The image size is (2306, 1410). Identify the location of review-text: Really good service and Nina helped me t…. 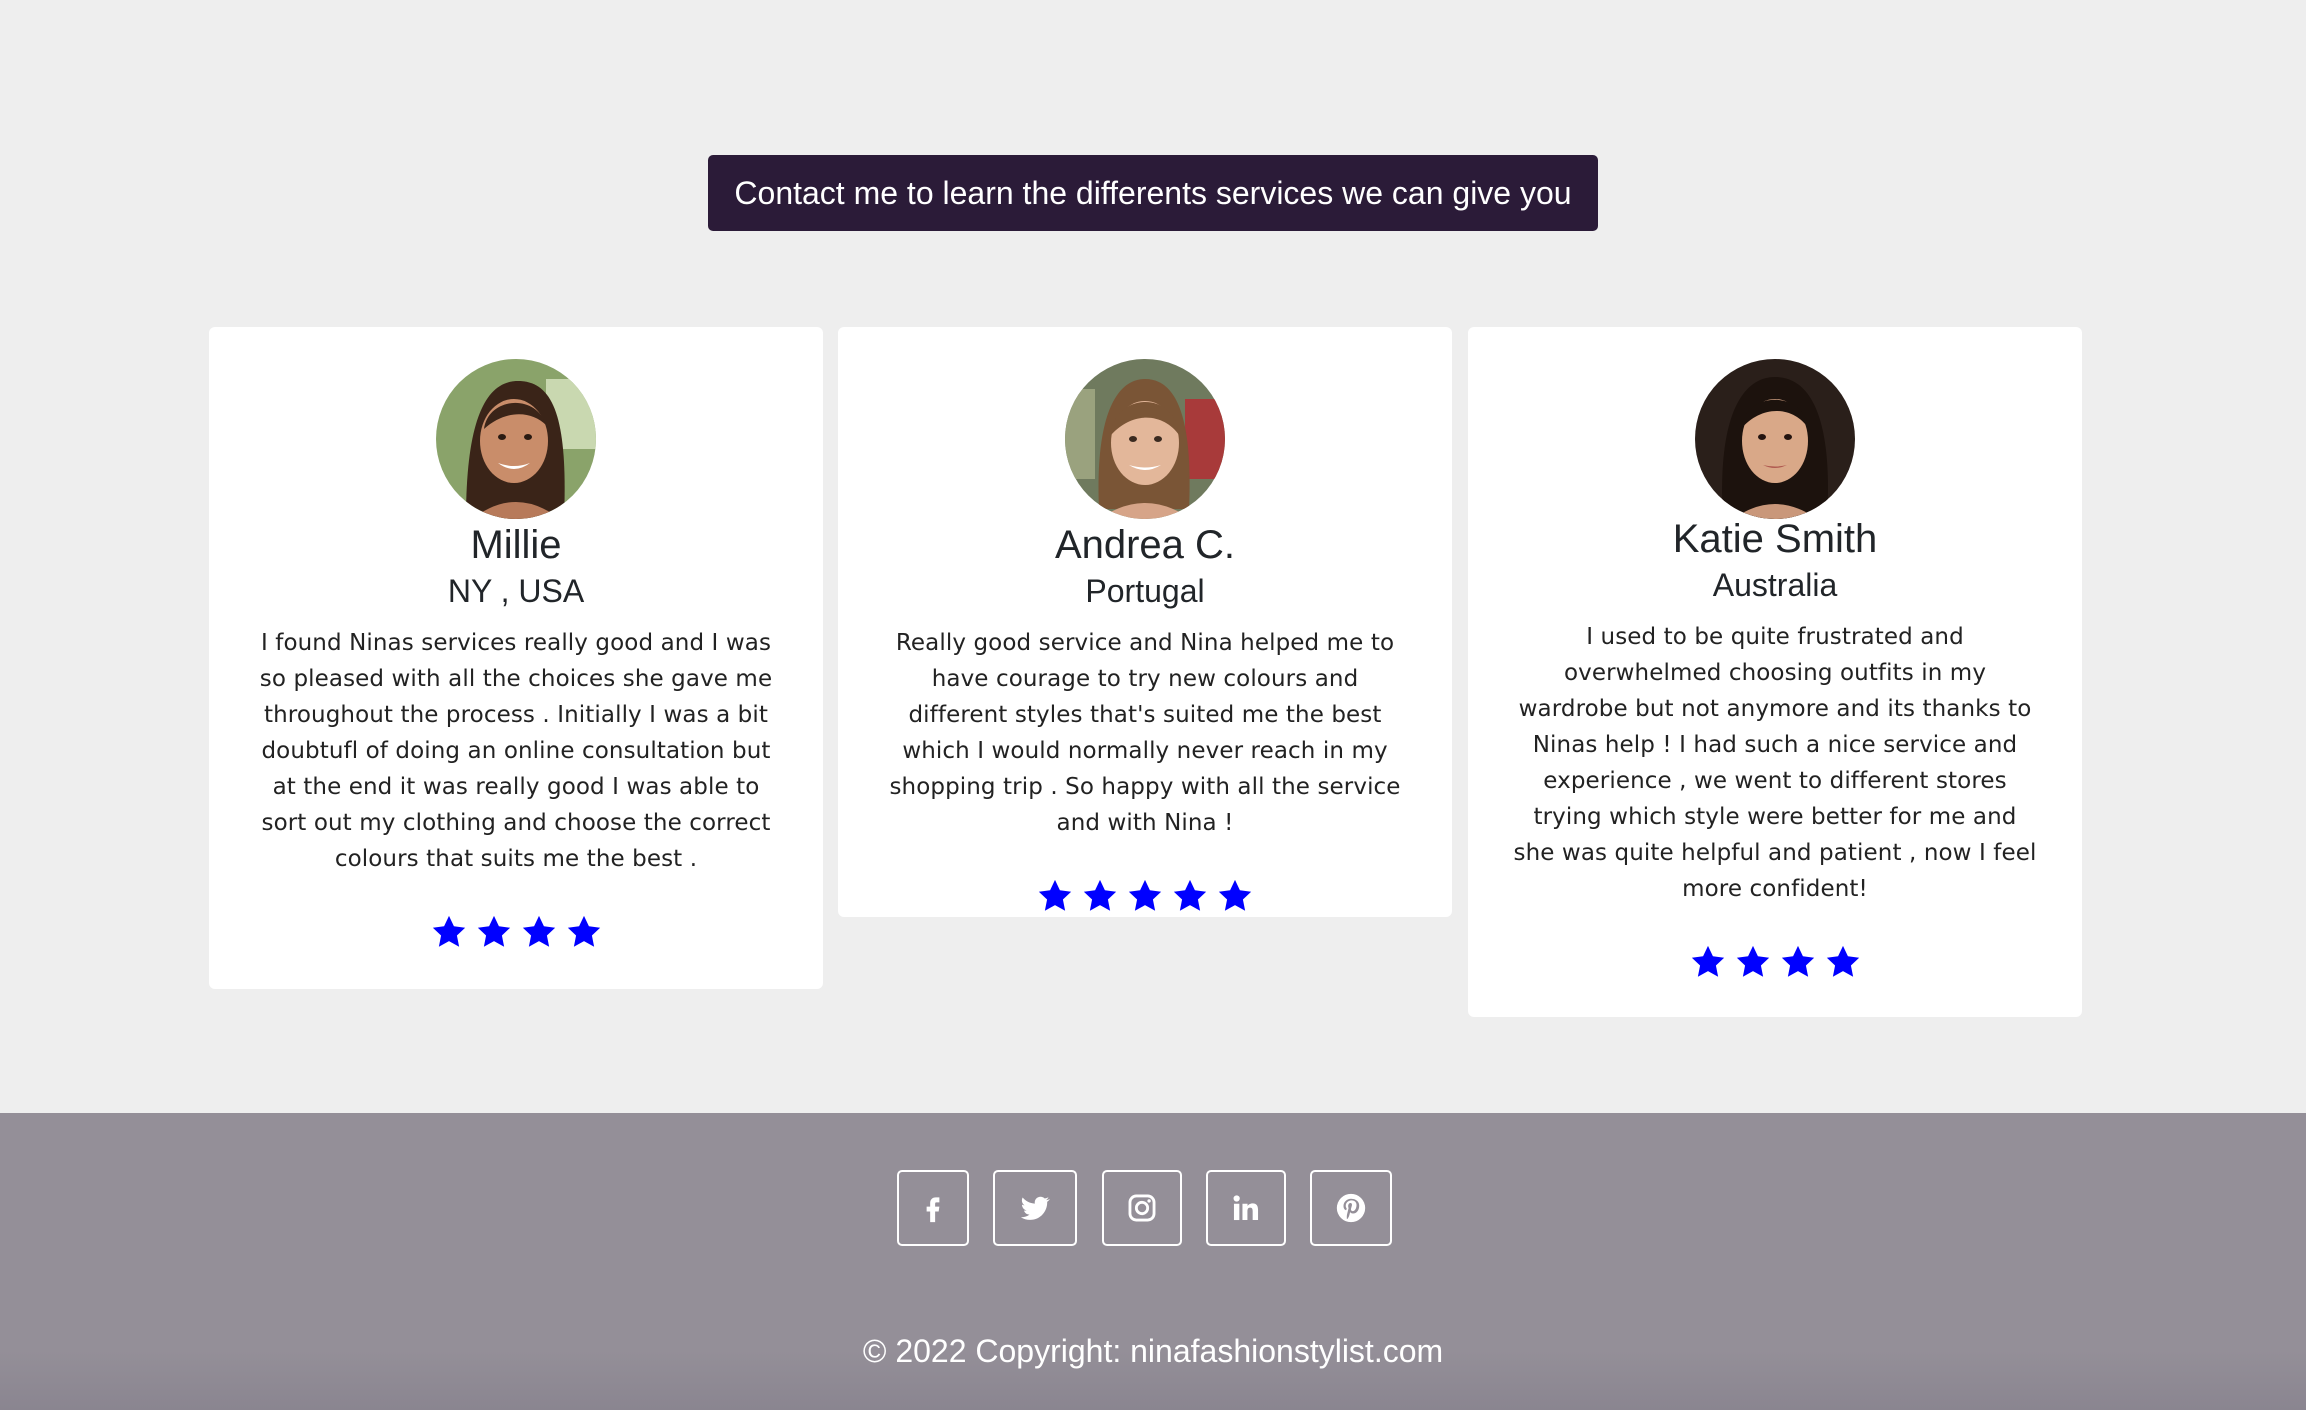
(1145, 733).